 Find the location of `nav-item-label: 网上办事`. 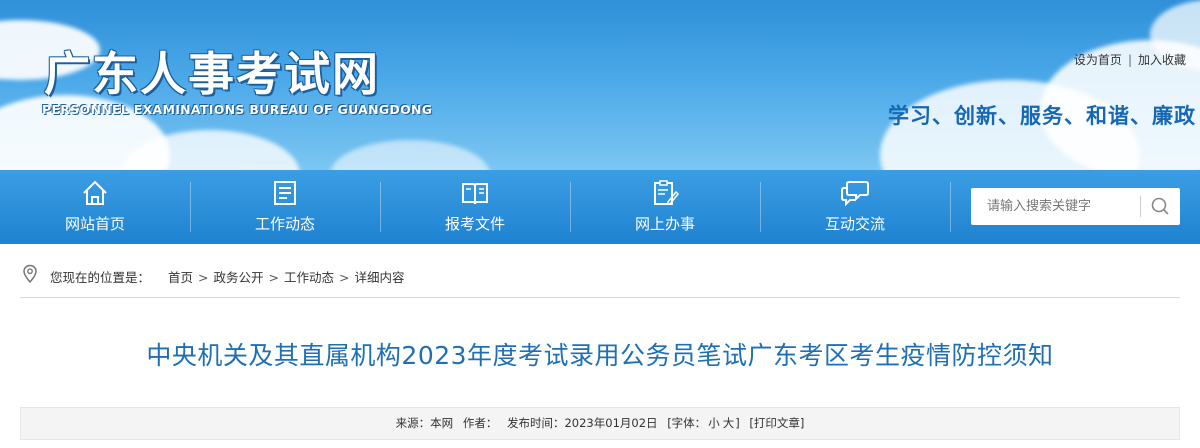

nav-item-label: 网上办事 is located at coordinates (664, 224).